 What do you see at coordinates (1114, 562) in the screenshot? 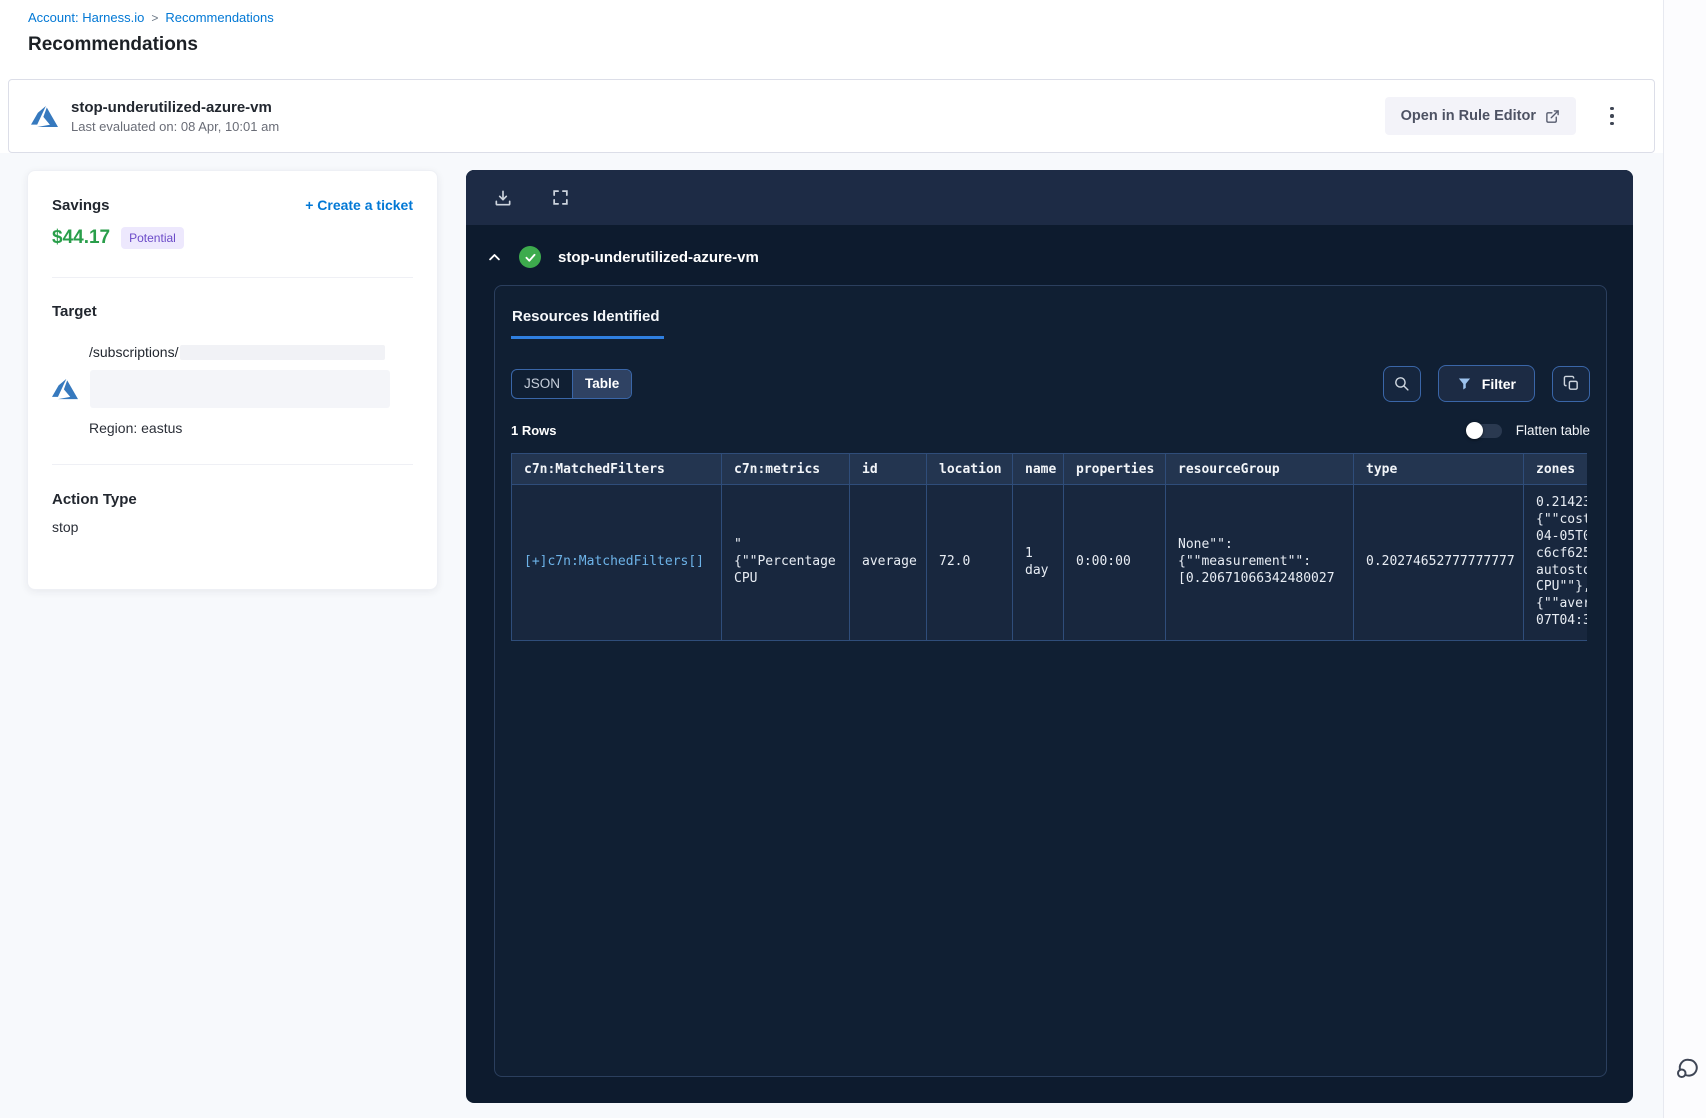
I see `cell-properties: 0:00:00` at bounding box center [1114, 562].